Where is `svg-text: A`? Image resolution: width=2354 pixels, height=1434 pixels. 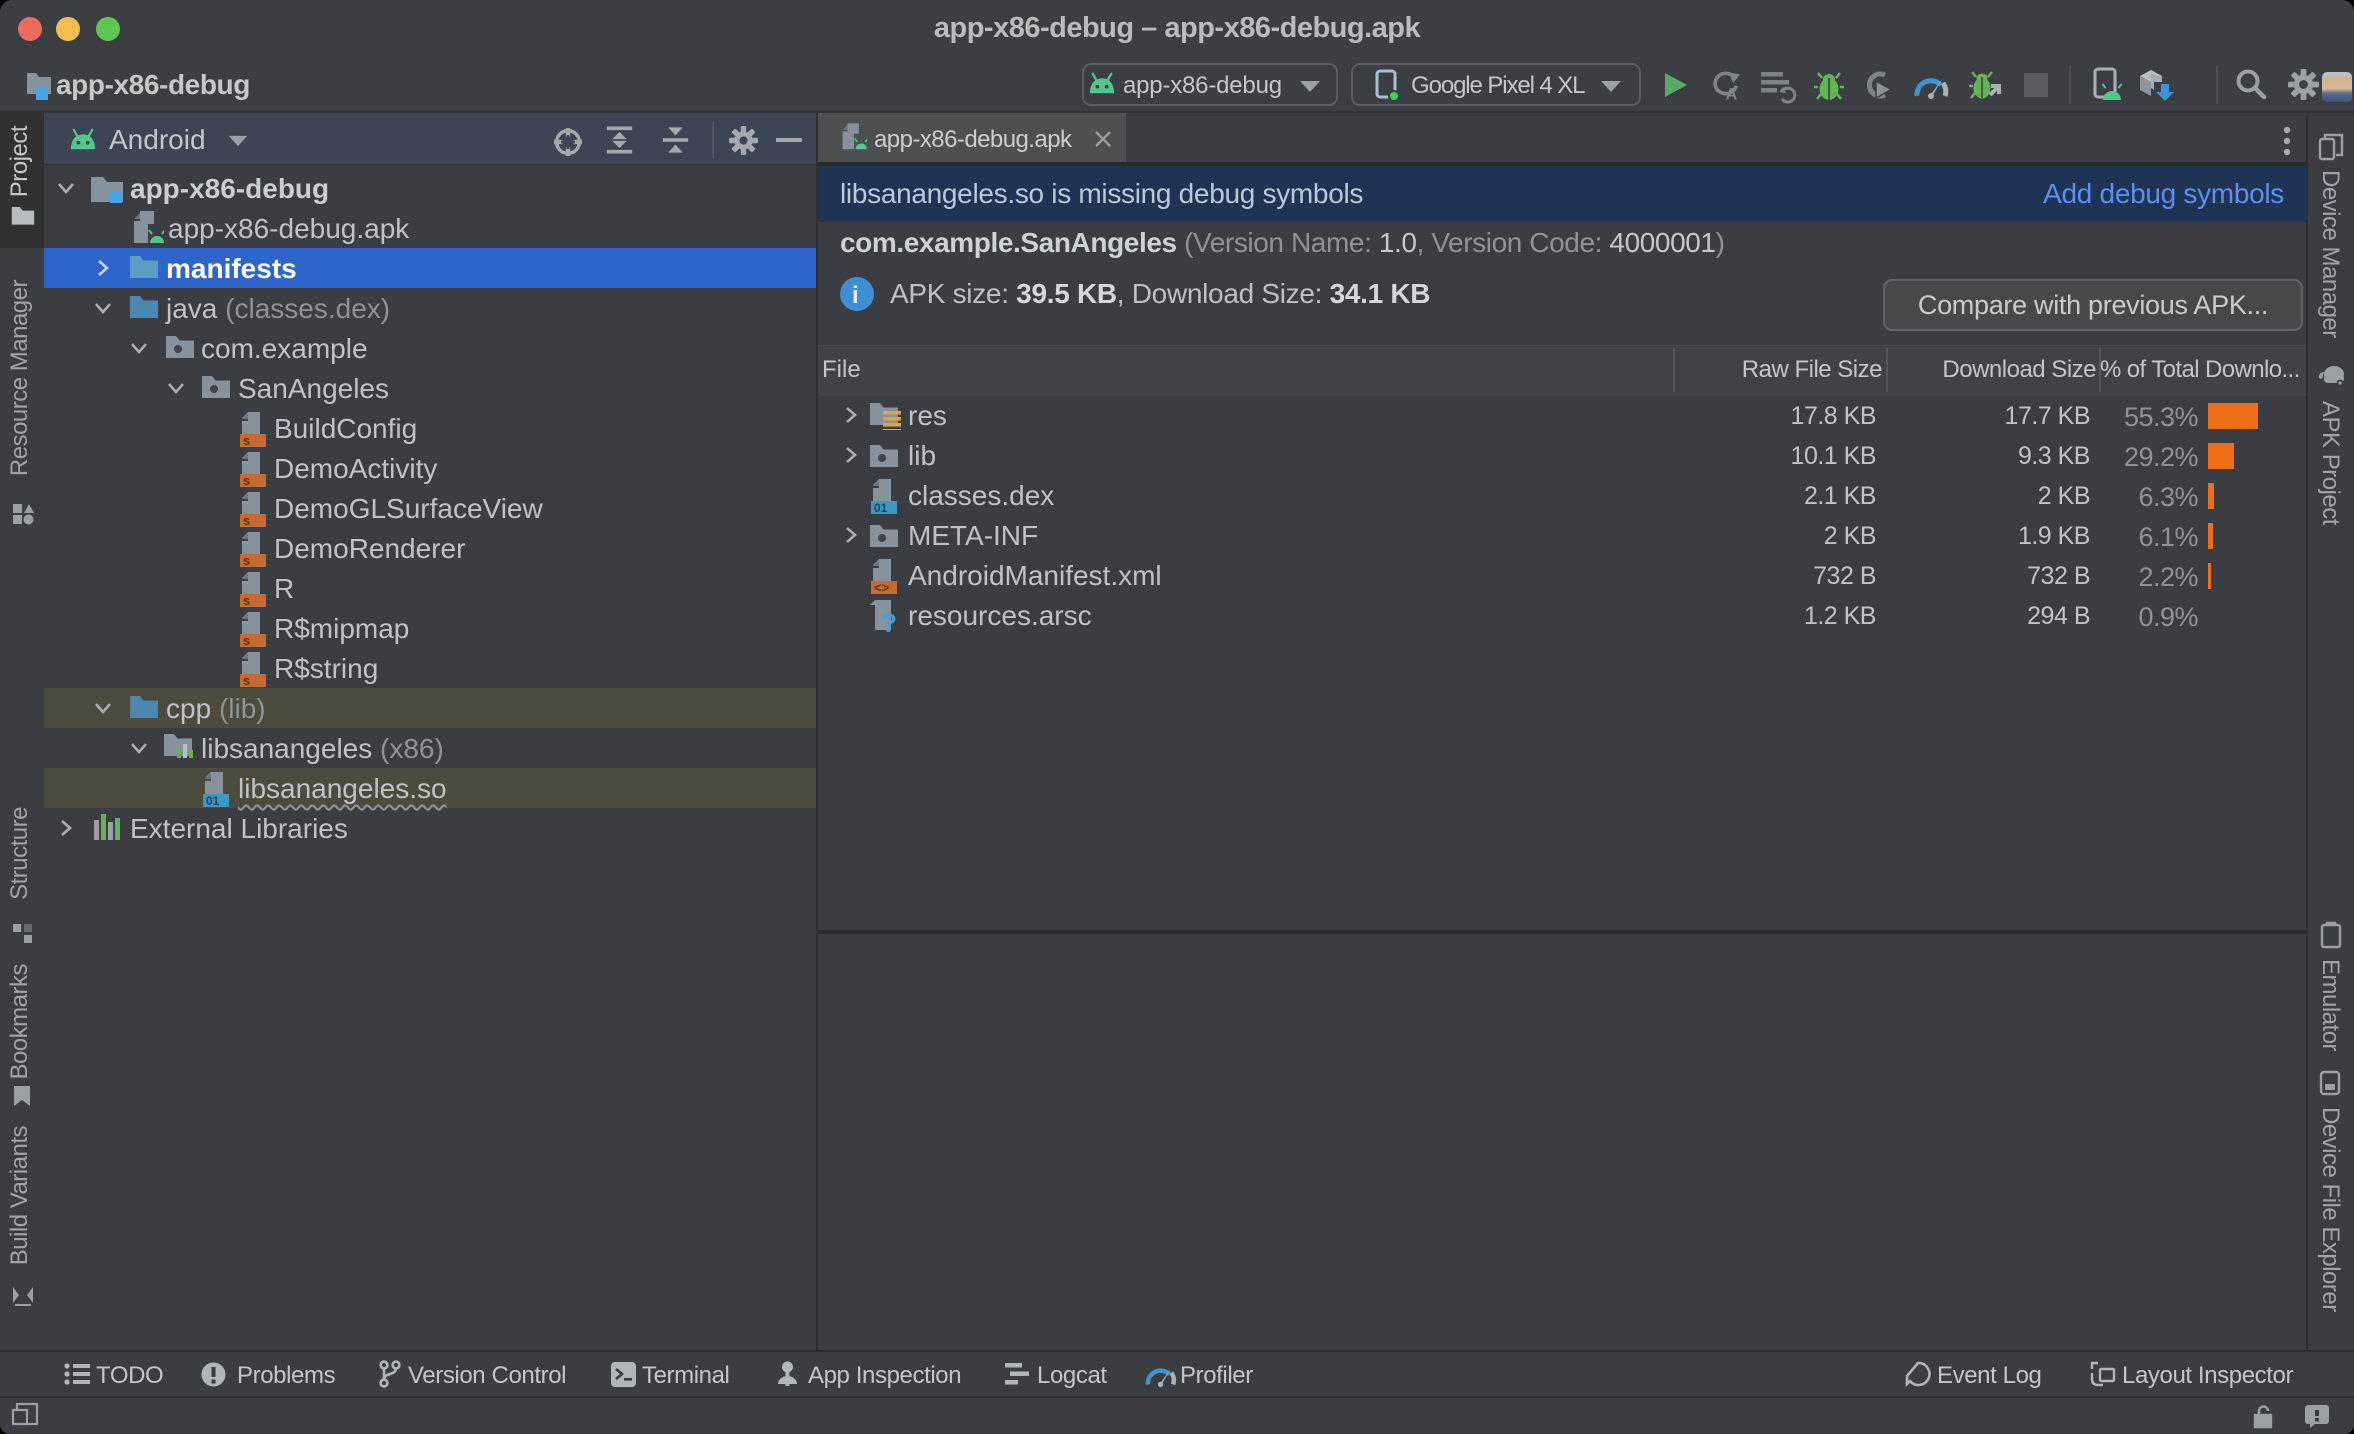 svg-text: A is located at coordinates (1732, 95).